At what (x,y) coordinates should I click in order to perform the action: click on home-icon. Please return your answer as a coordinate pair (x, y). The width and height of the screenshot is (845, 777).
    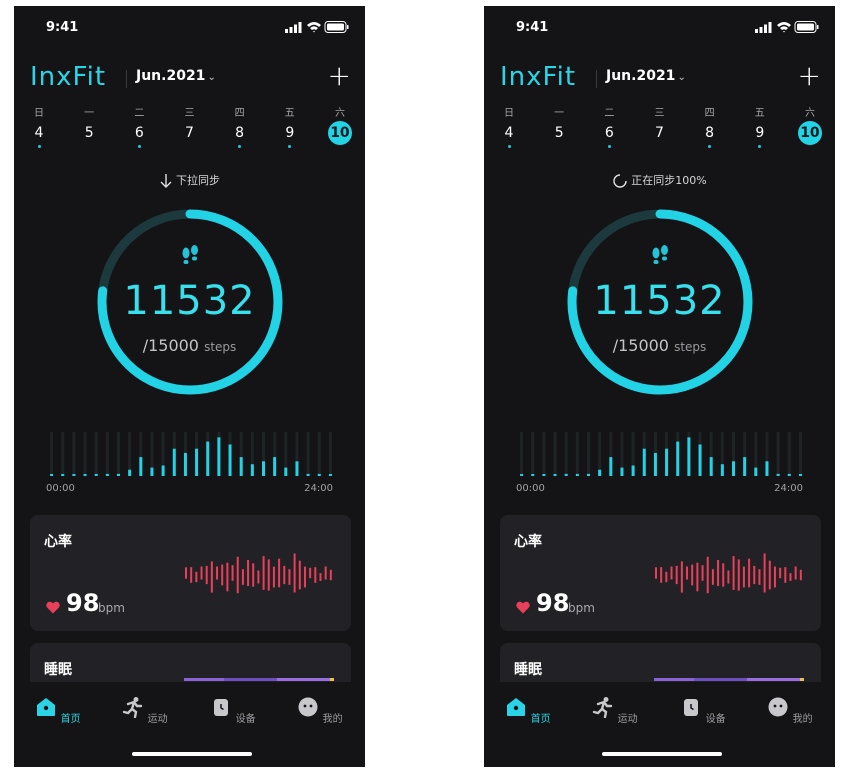
    Looking at the image, I should click on (46, 707).